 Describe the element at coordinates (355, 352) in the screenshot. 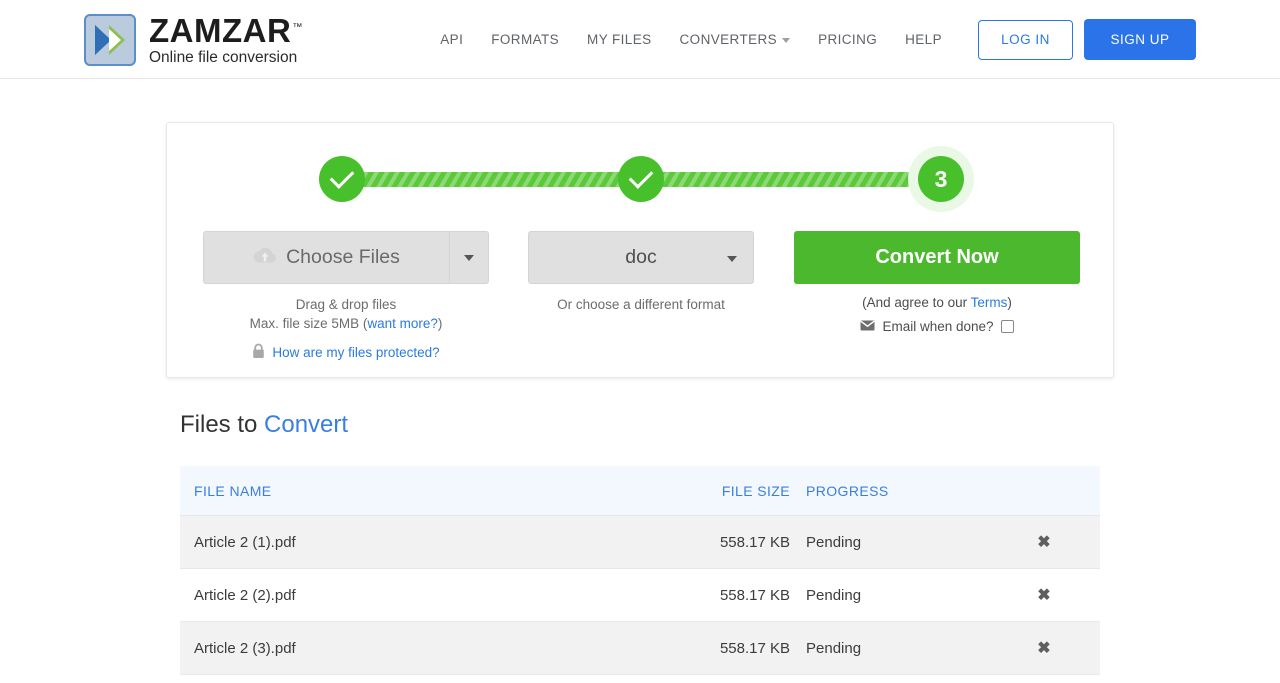

I see `files-protected-link: How are my files protected?` at that location.